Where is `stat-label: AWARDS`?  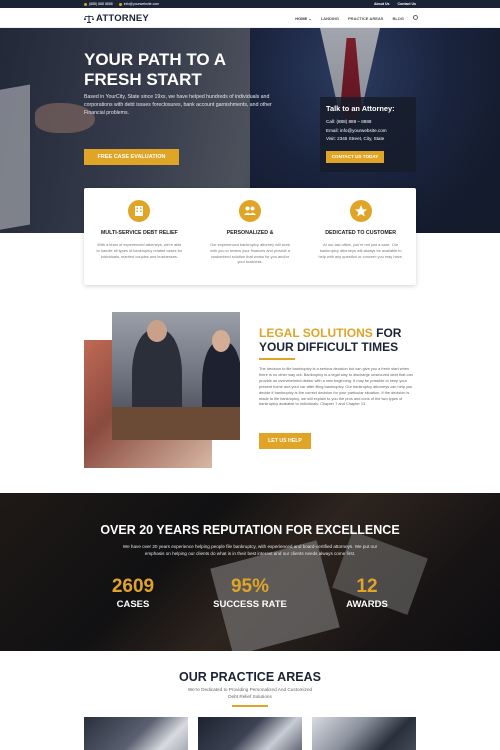
stat-label: AWARDS is located at coordinates (367, 604).